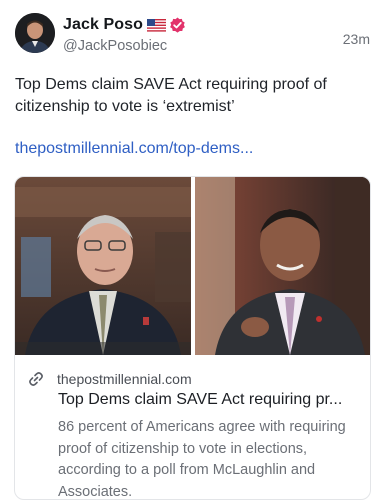 This screenshot has width=385, height=500. I want to click on card-domain-row: thepostmillennial.com, so click(110, 379).